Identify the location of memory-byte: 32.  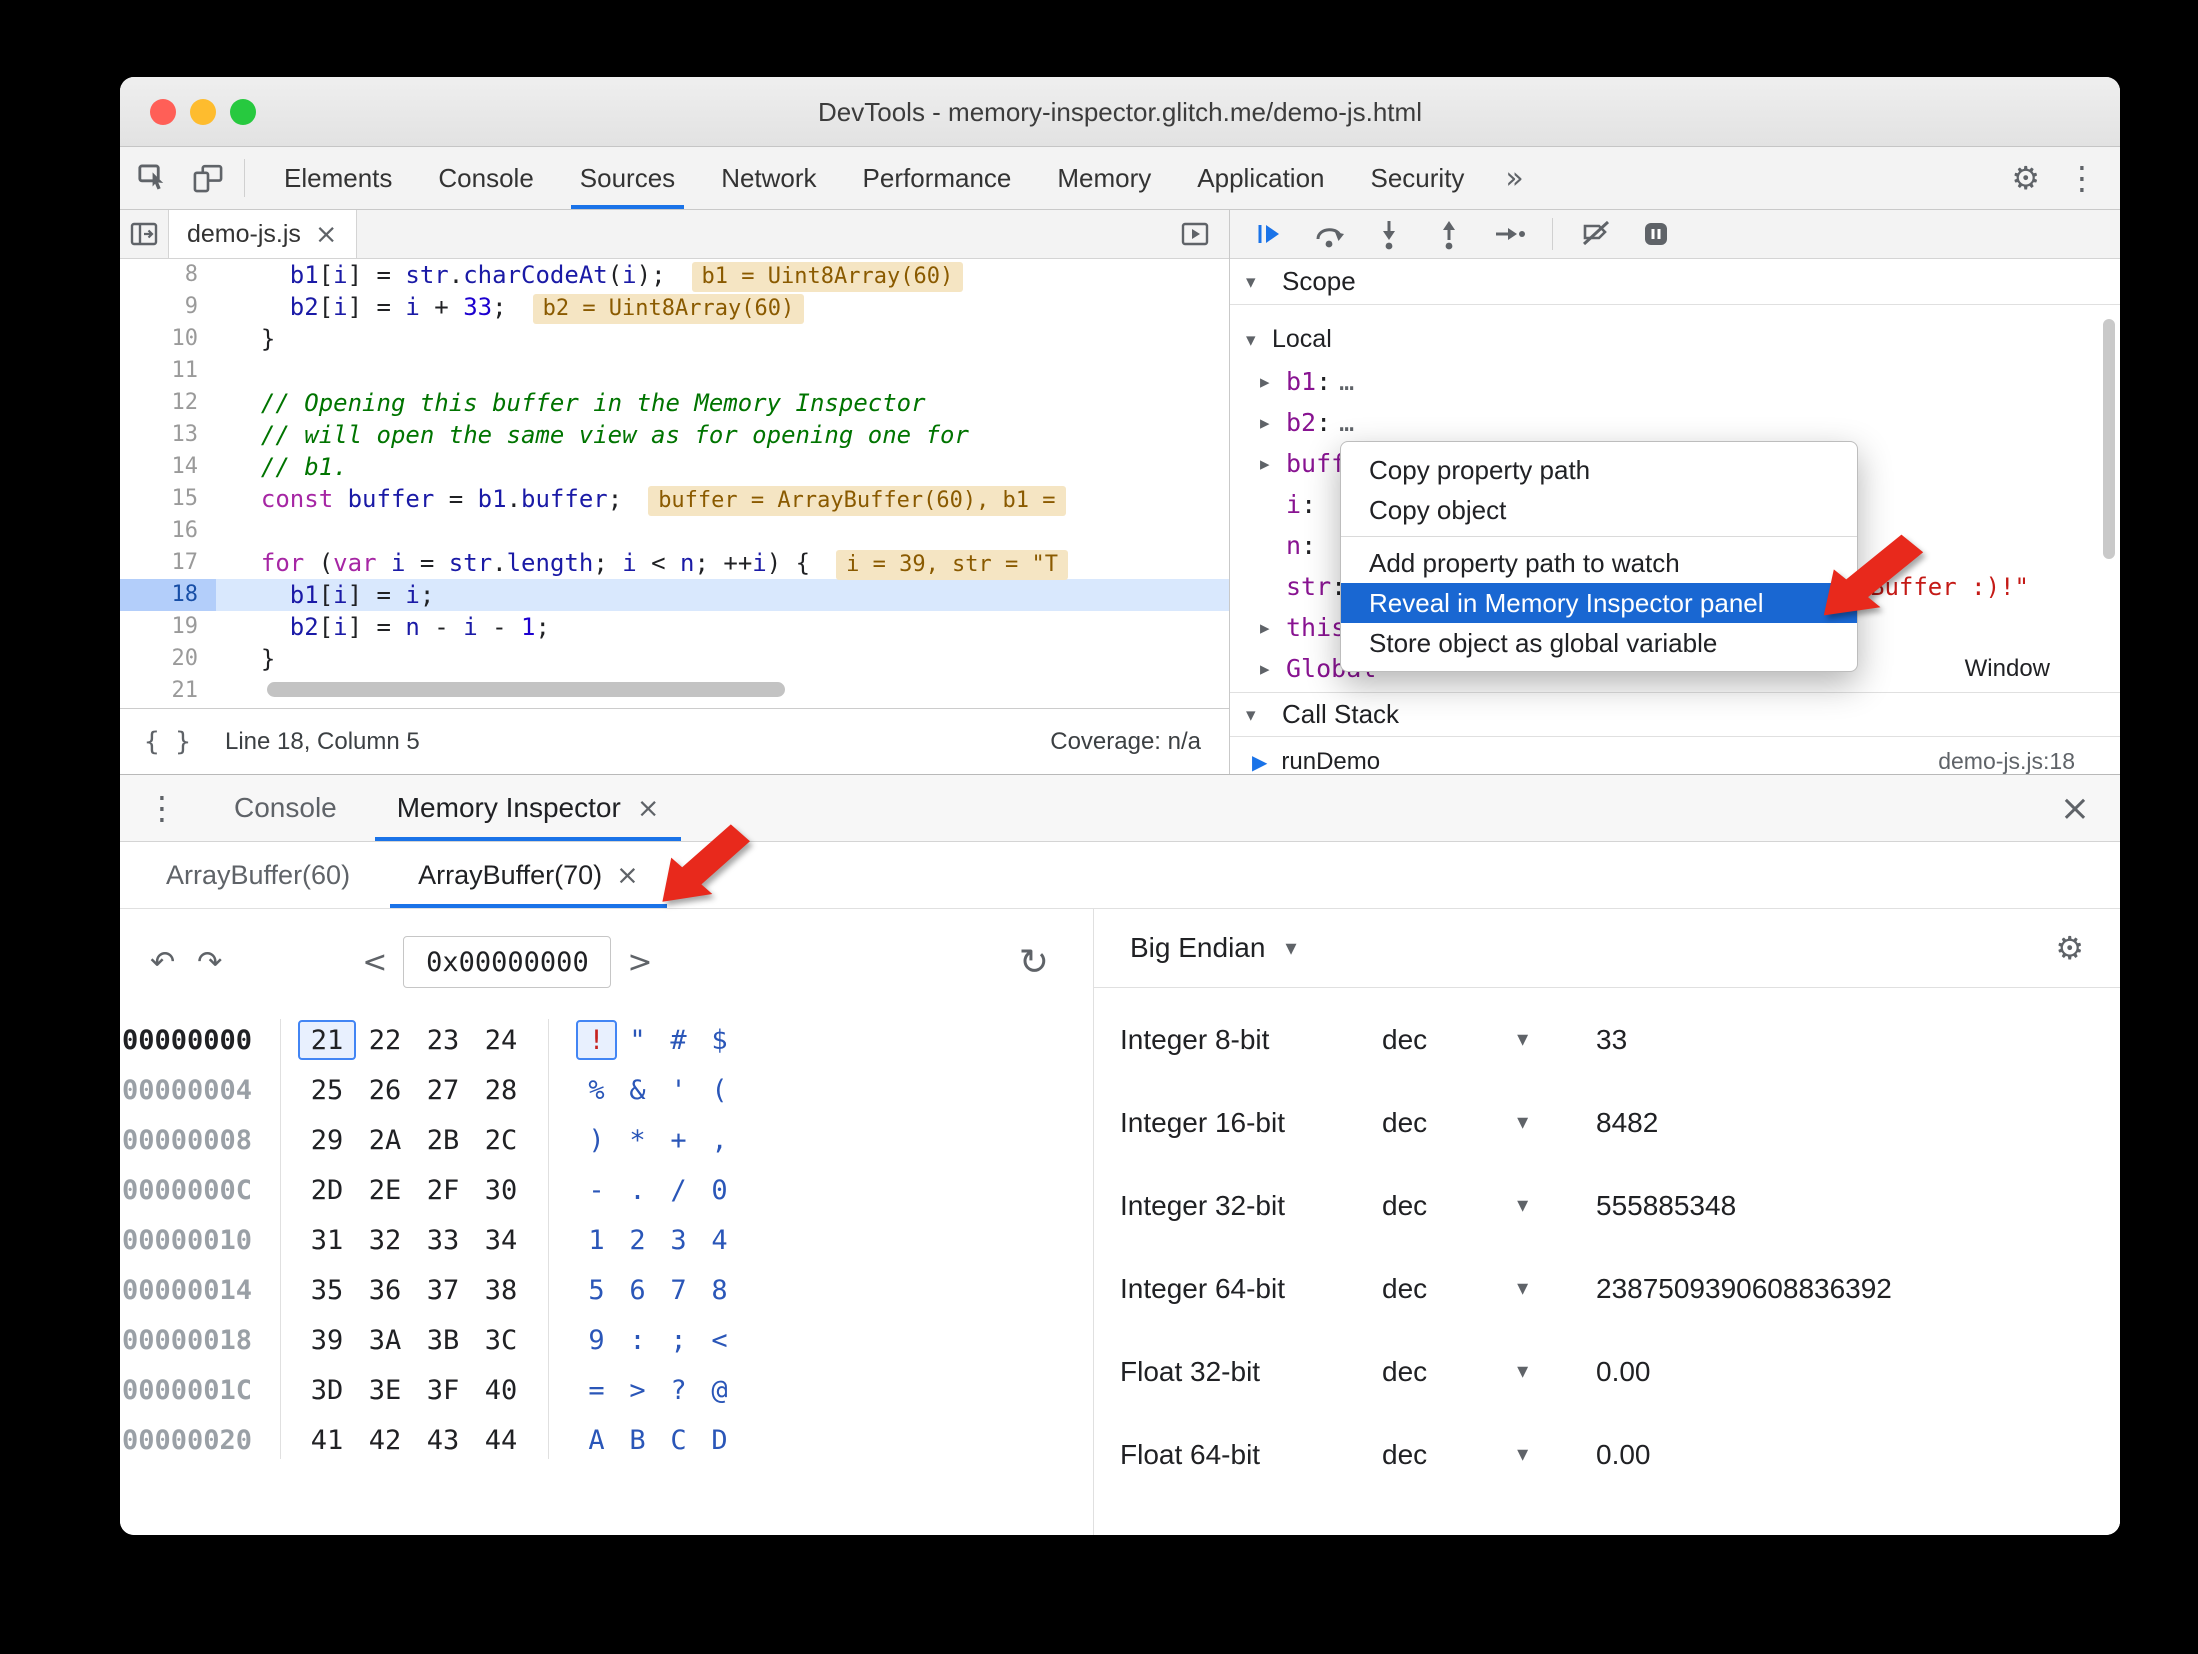
(385, 1240).